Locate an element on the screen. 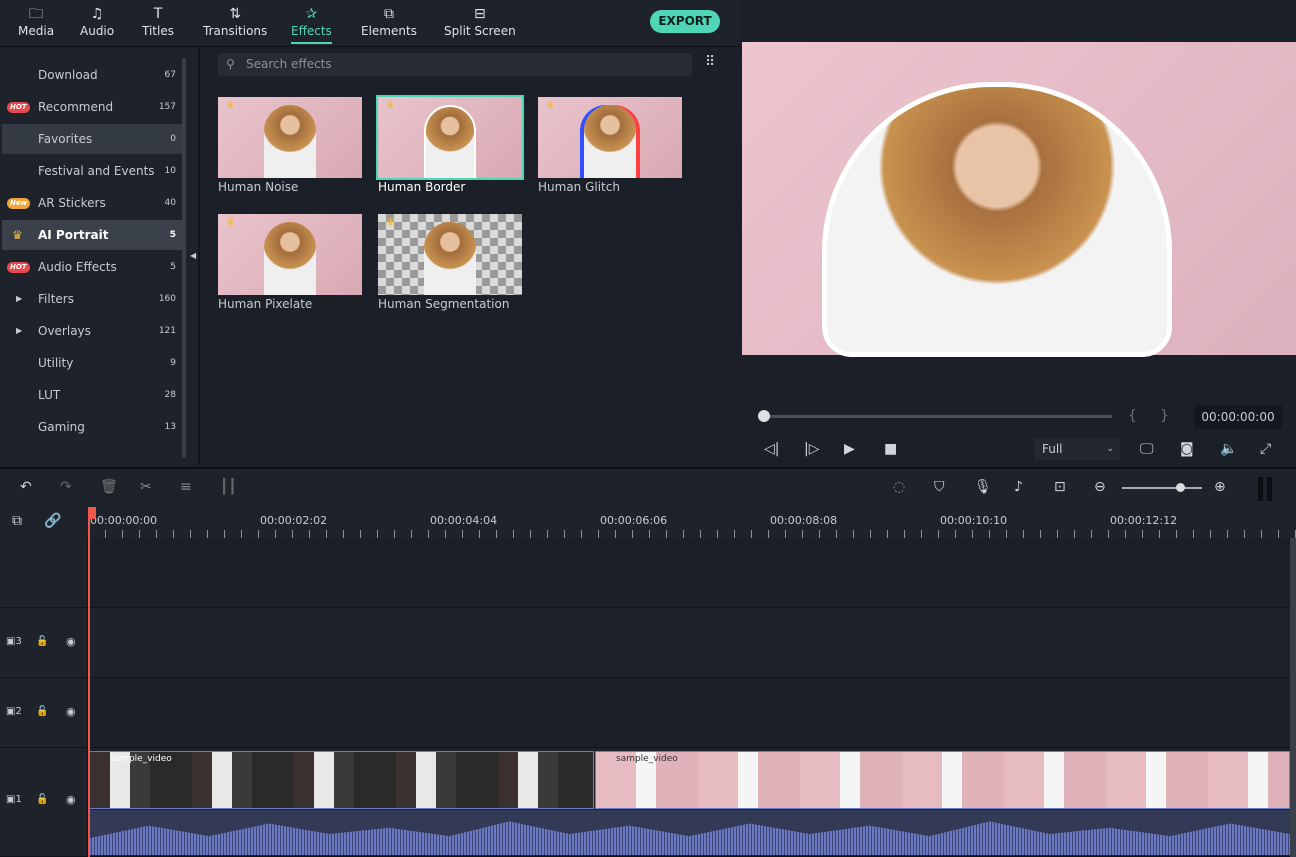 This screenshot has width=1296, height=857. effect-thumb-human-pixelate: ♛ is located at coordinates (290, 254).